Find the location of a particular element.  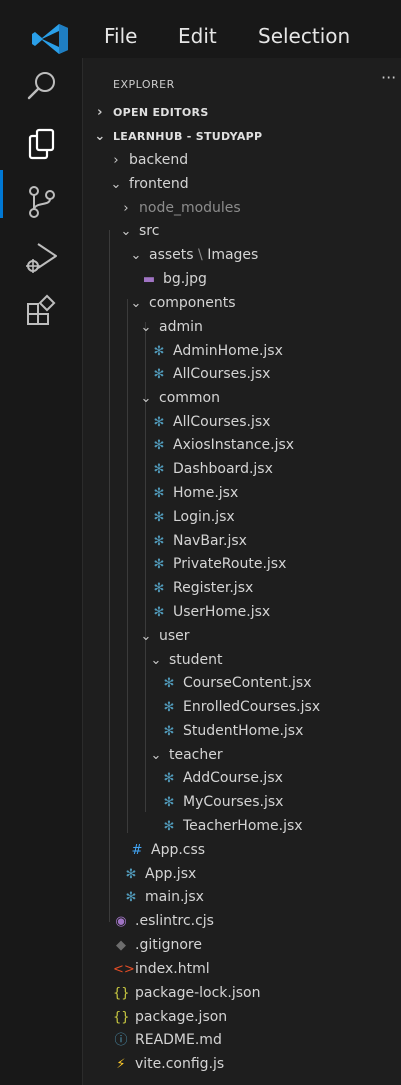

file-main-jsx: ✻ main.jsx is located at coordinates (163, 897).